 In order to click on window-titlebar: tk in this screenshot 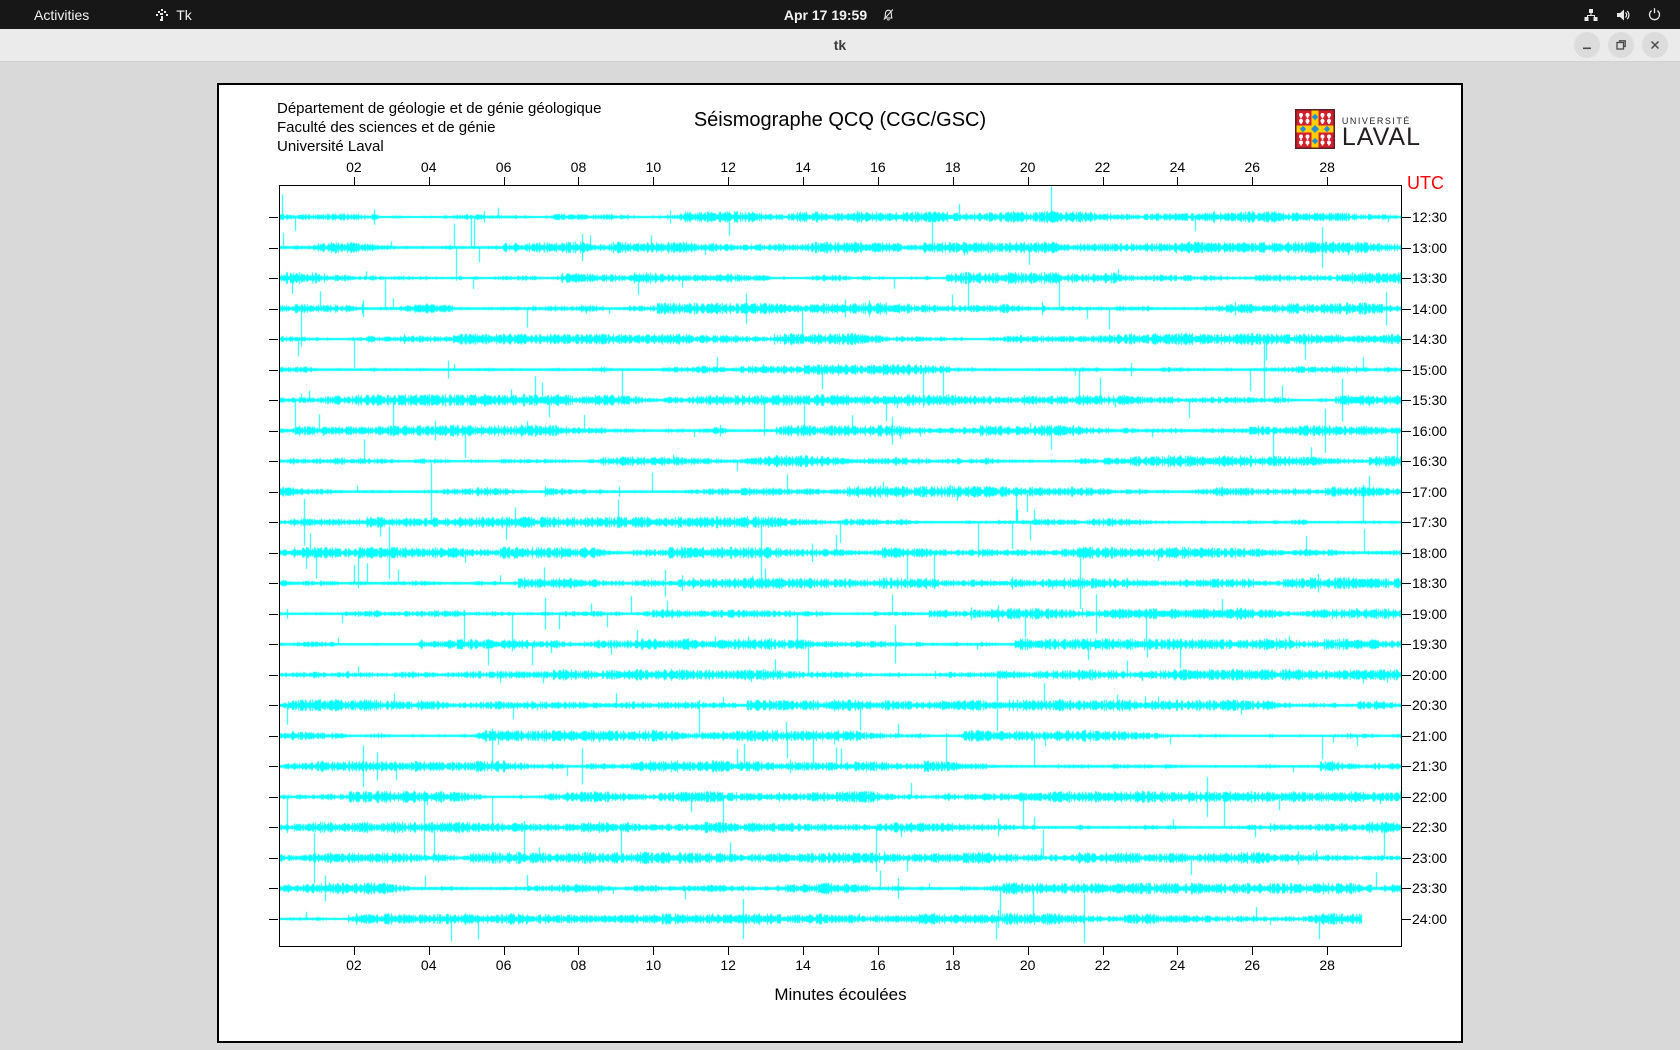, I will do `click(840, 45)`.